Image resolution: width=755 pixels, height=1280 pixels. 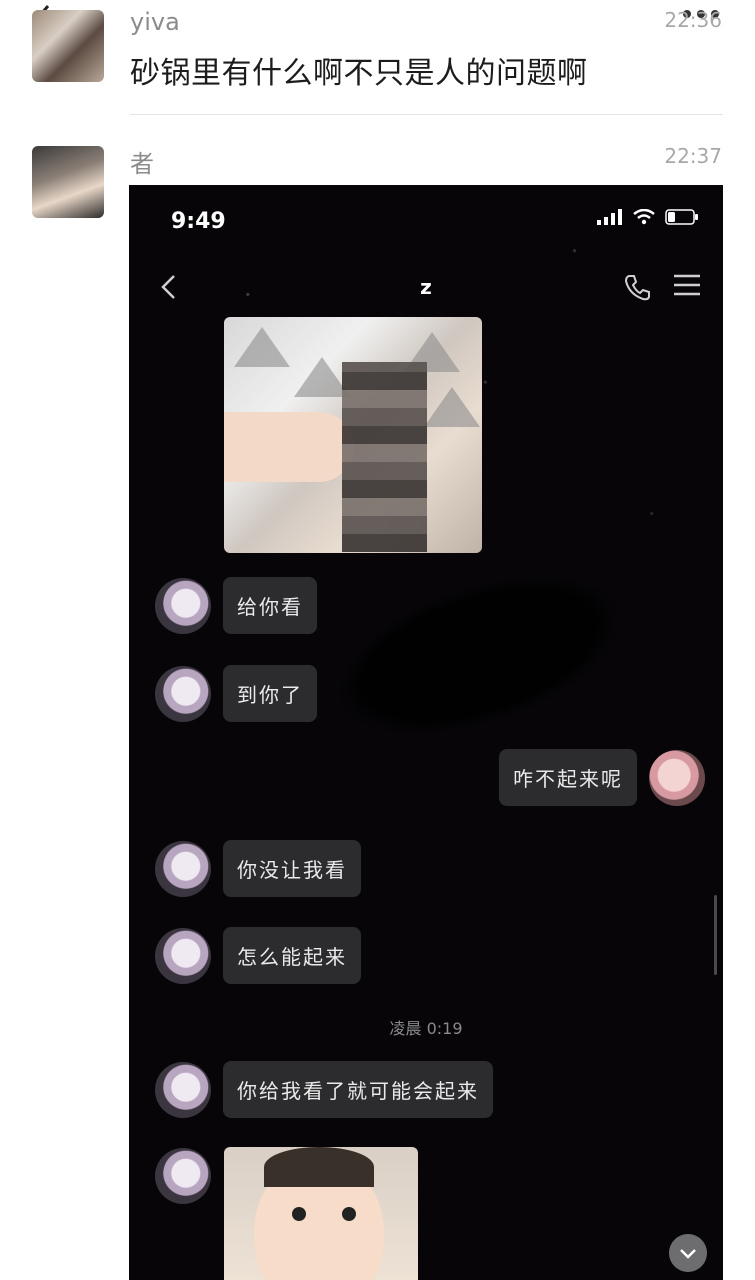 I want to click on divider, so click(x=426, y=114).